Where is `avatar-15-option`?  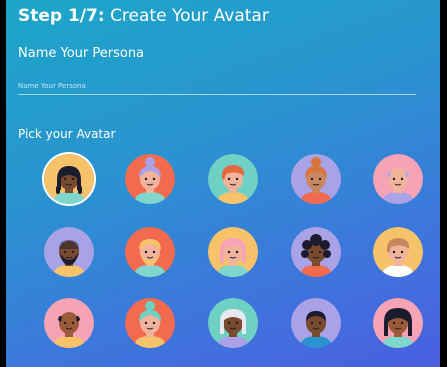
avatar-15-option is located at coordinates (398, 323).